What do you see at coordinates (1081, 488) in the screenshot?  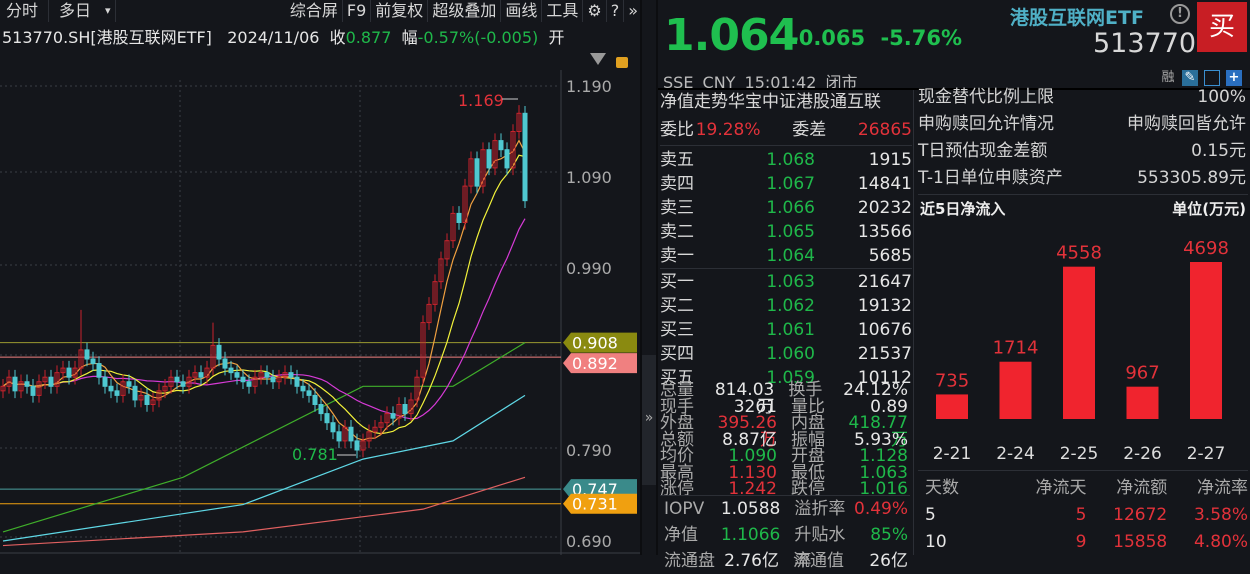 I see `flow-table-header: 天数 净流天 净流额 净流率` at bounding box center [1081, 488].